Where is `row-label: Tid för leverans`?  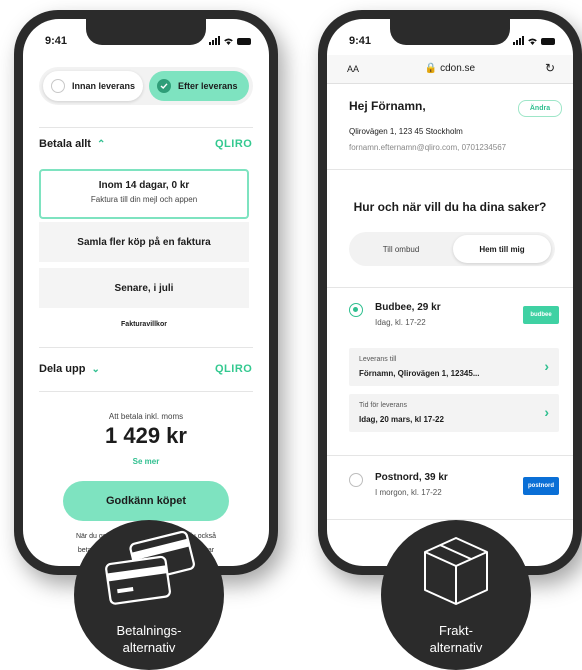
row-label: Tid för leverans is located at coordinates (383, 405).